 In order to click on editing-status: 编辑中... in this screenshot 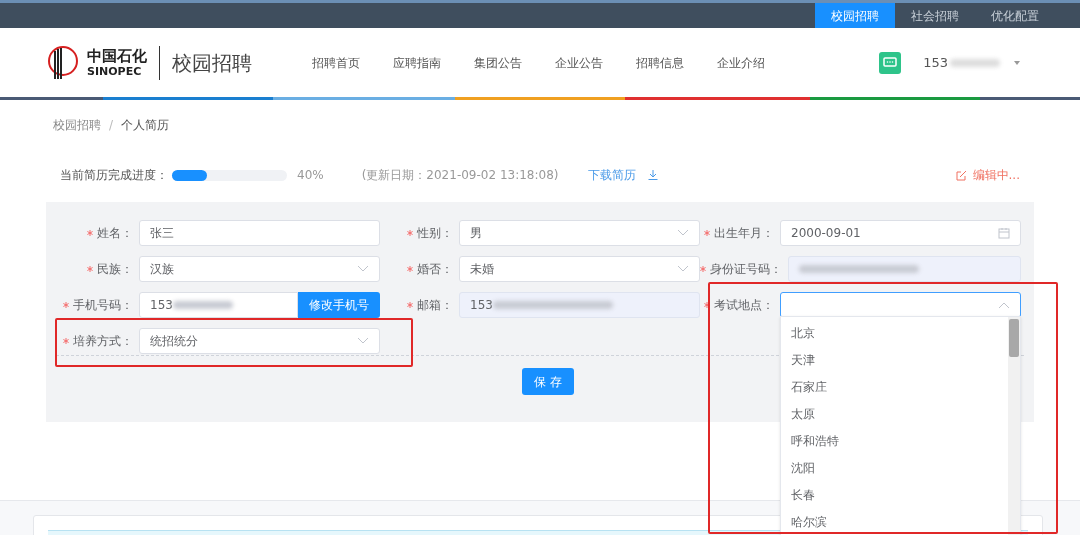, I will do `click(996, 175)`.